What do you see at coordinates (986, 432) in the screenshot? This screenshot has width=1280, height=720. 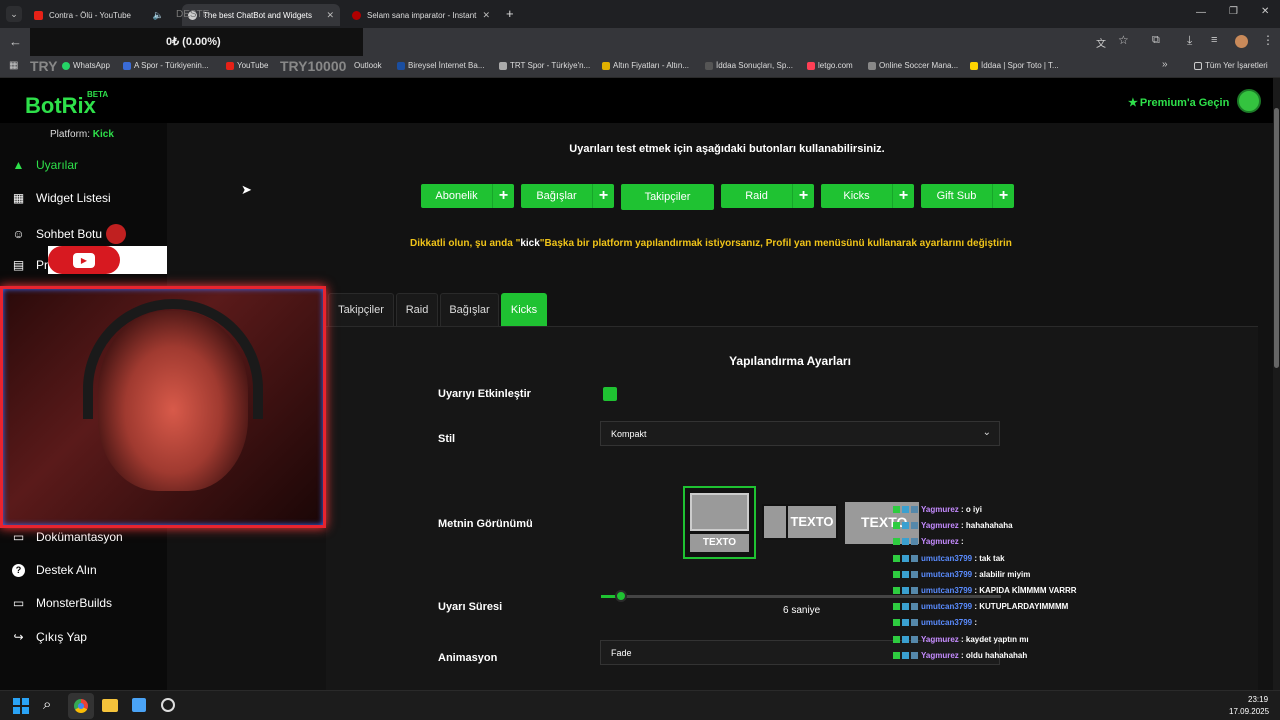 I see `chevron-down-icon: ⌄` at bounding box center [986, 432].